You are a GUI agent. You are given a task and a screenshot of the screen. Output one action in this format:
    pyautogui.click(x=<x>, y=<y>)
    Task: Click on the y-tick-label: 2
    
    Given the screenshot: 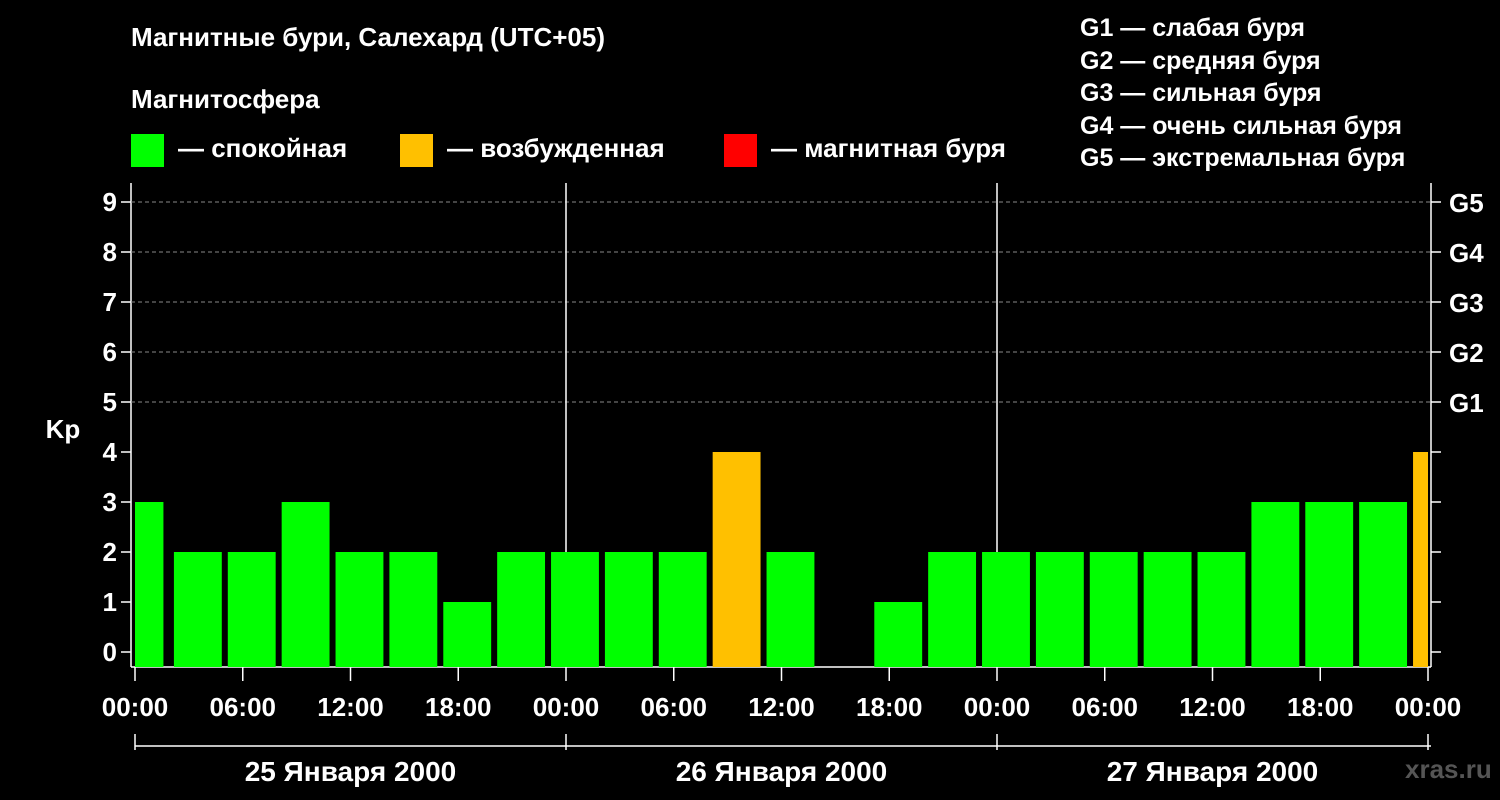 What is the action you would take?
    pyautogui.click(x=110, y=552)
    